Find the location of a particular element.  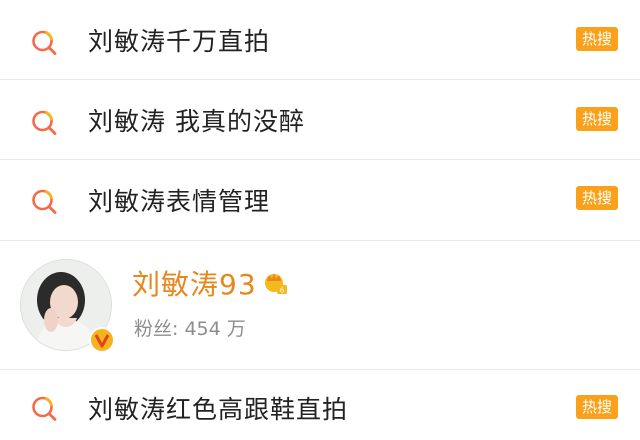

svg-text: 6 is located at coordinates (282, 291).